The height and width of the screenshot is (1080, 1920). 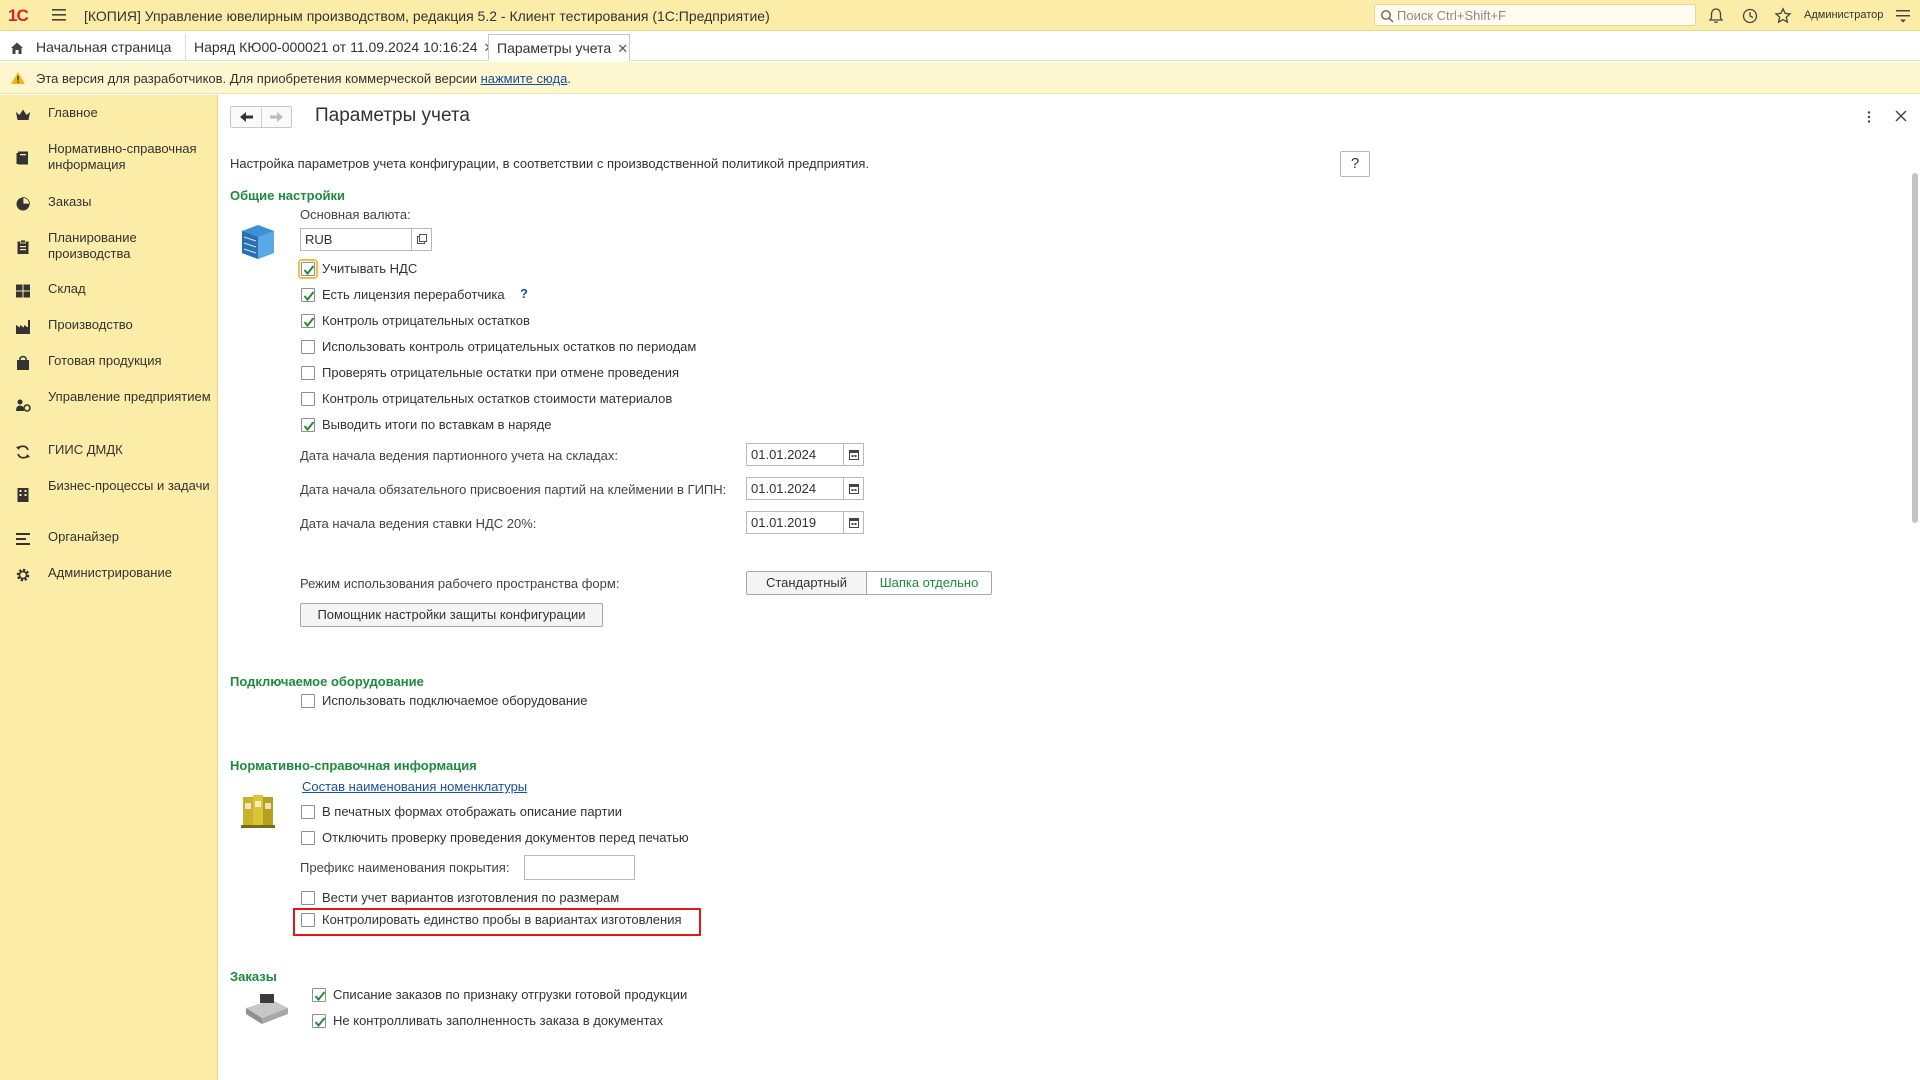 I want to click on app-logo: 1С, so click(x=18, y=16).